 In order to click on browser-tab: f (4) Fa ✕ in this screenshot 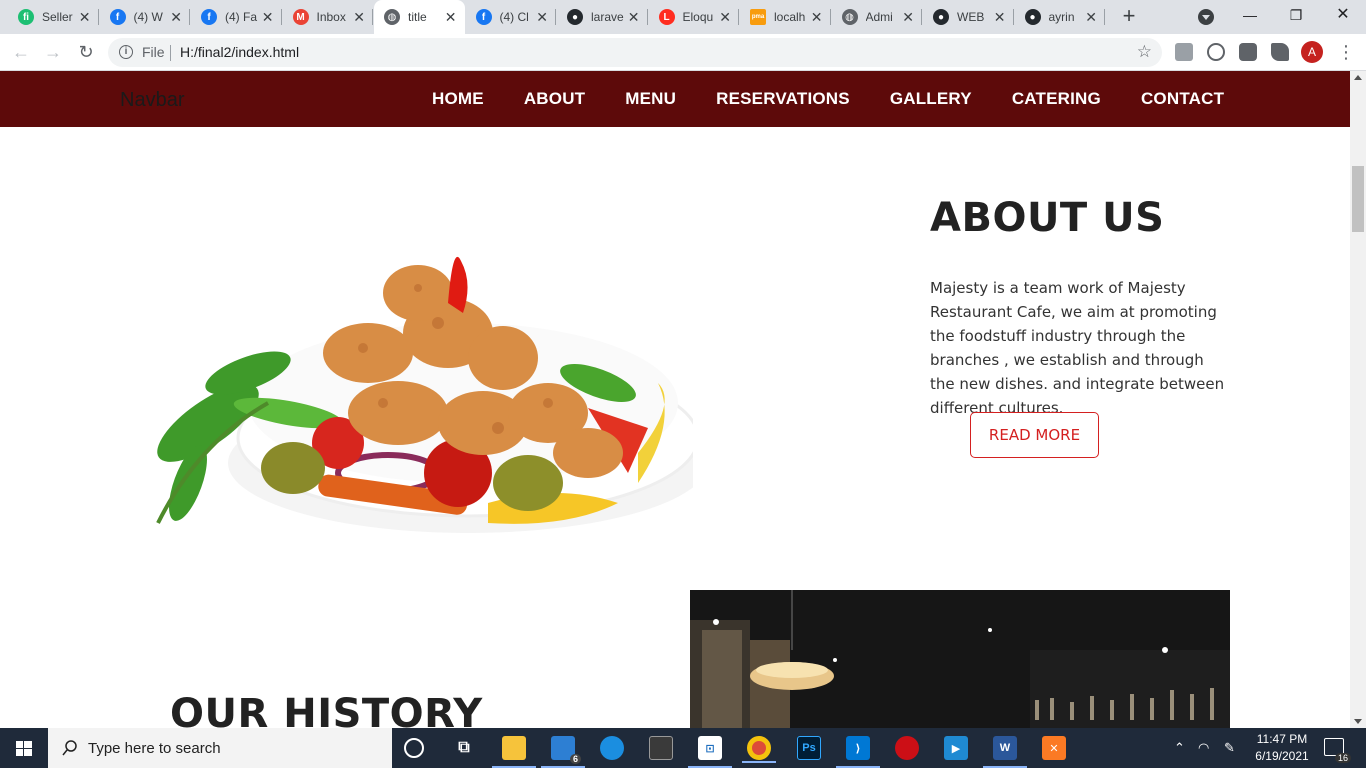, I will do `click(236, 17)`.